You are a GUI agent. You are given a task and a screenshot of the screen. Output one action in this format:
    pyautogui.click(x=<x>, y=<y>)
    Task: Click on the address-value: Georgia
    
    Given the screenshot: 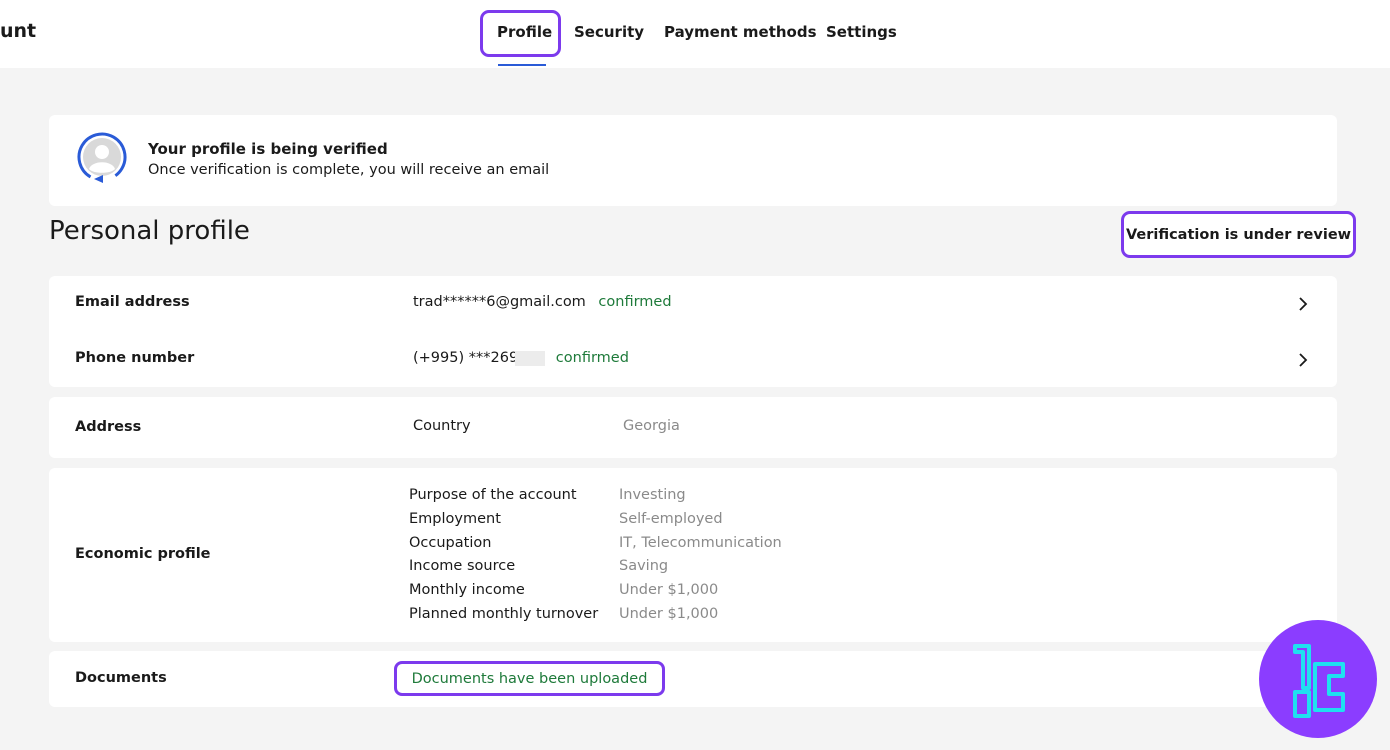 What is the action you would take?
    pyautogui.click(x=651, y=426)
    